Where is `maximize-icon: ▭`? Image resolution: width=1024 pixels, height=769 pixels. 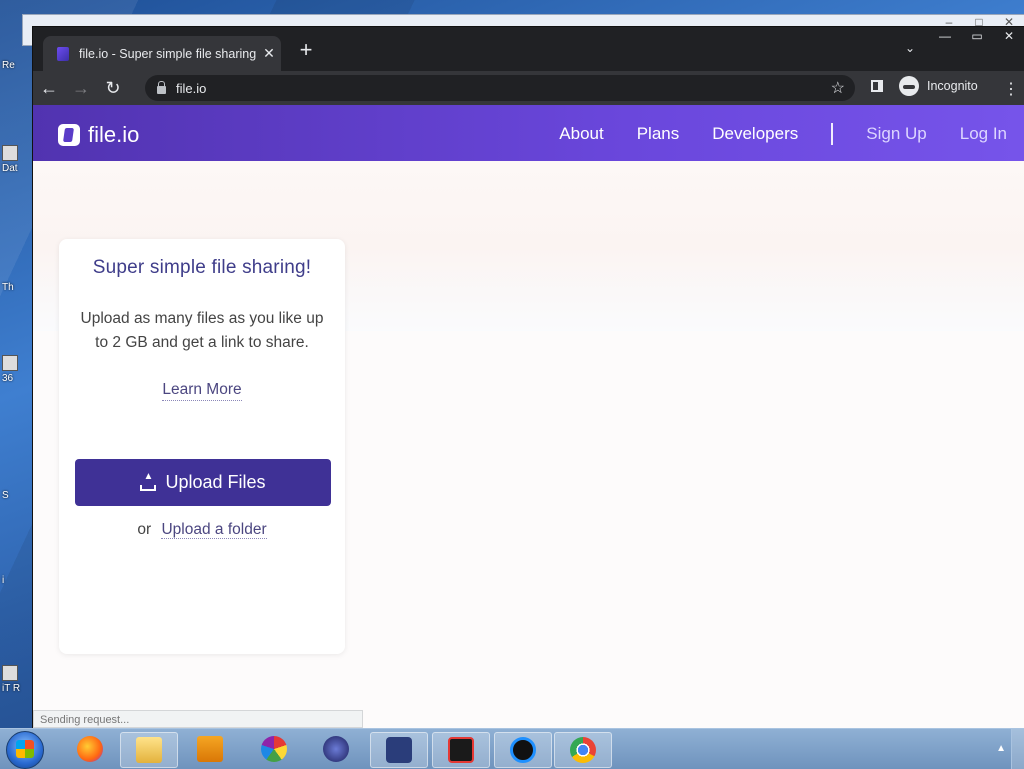
maximize-icon: ▭ is located at coordinates (977, 37).